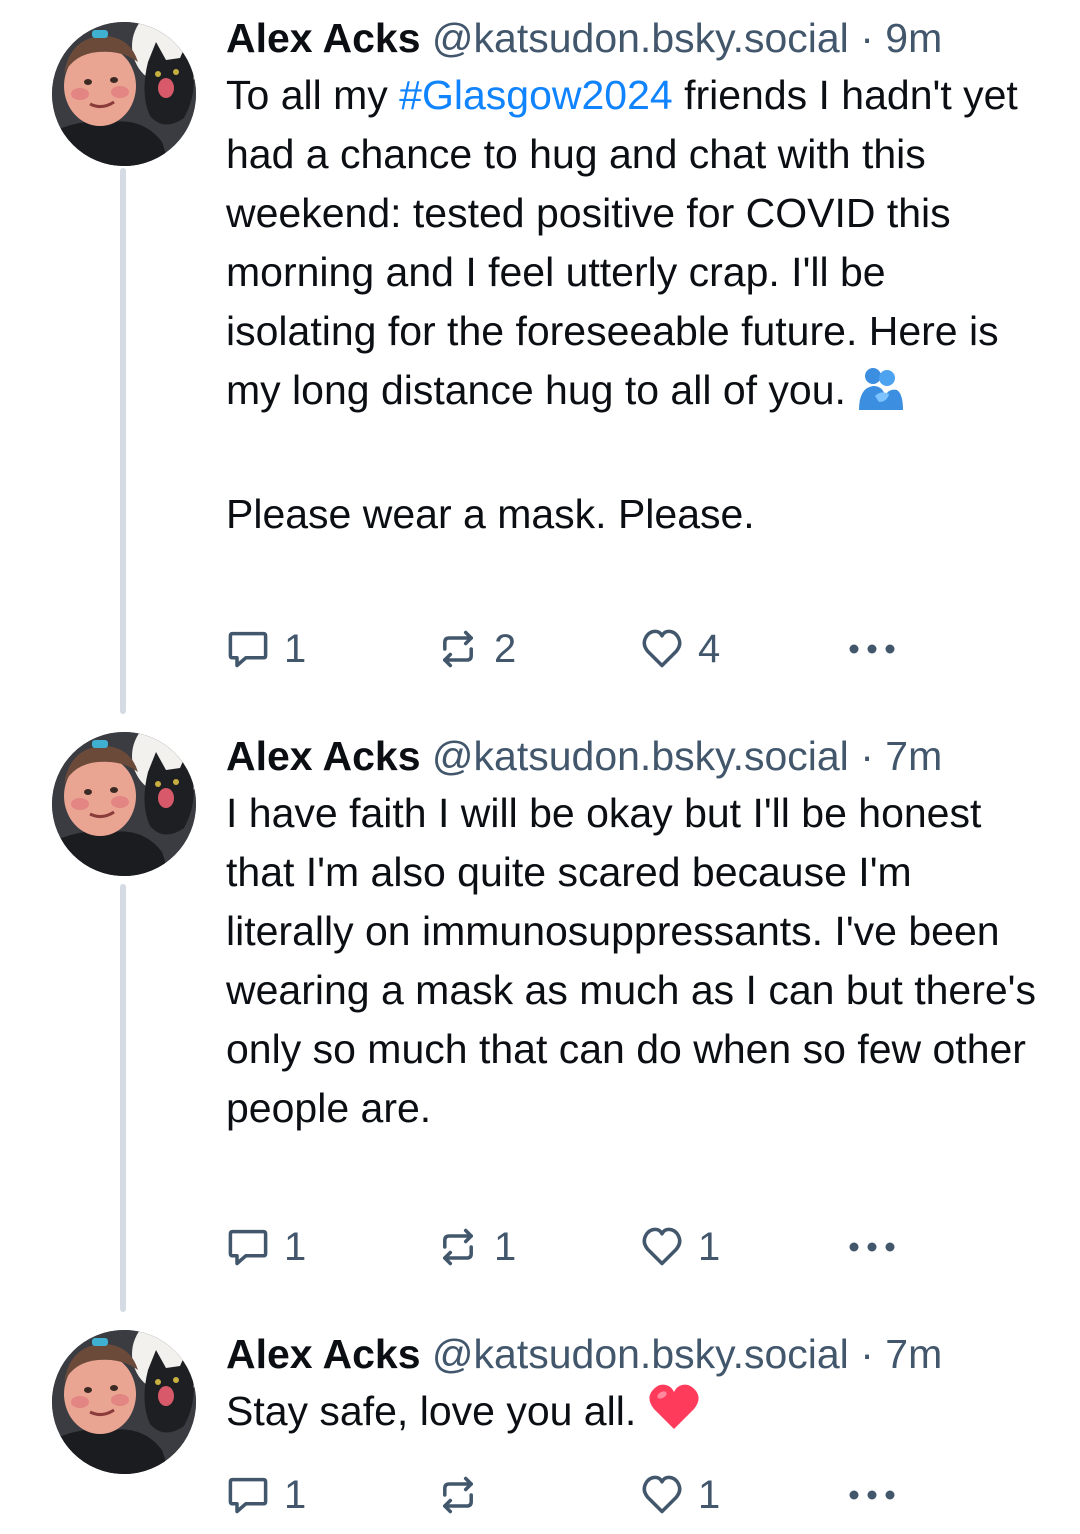 The height and width of the screenshot is (1534, 1080). I want to click on post-text-part: Please wear a mask. Please., so click(490, 514).